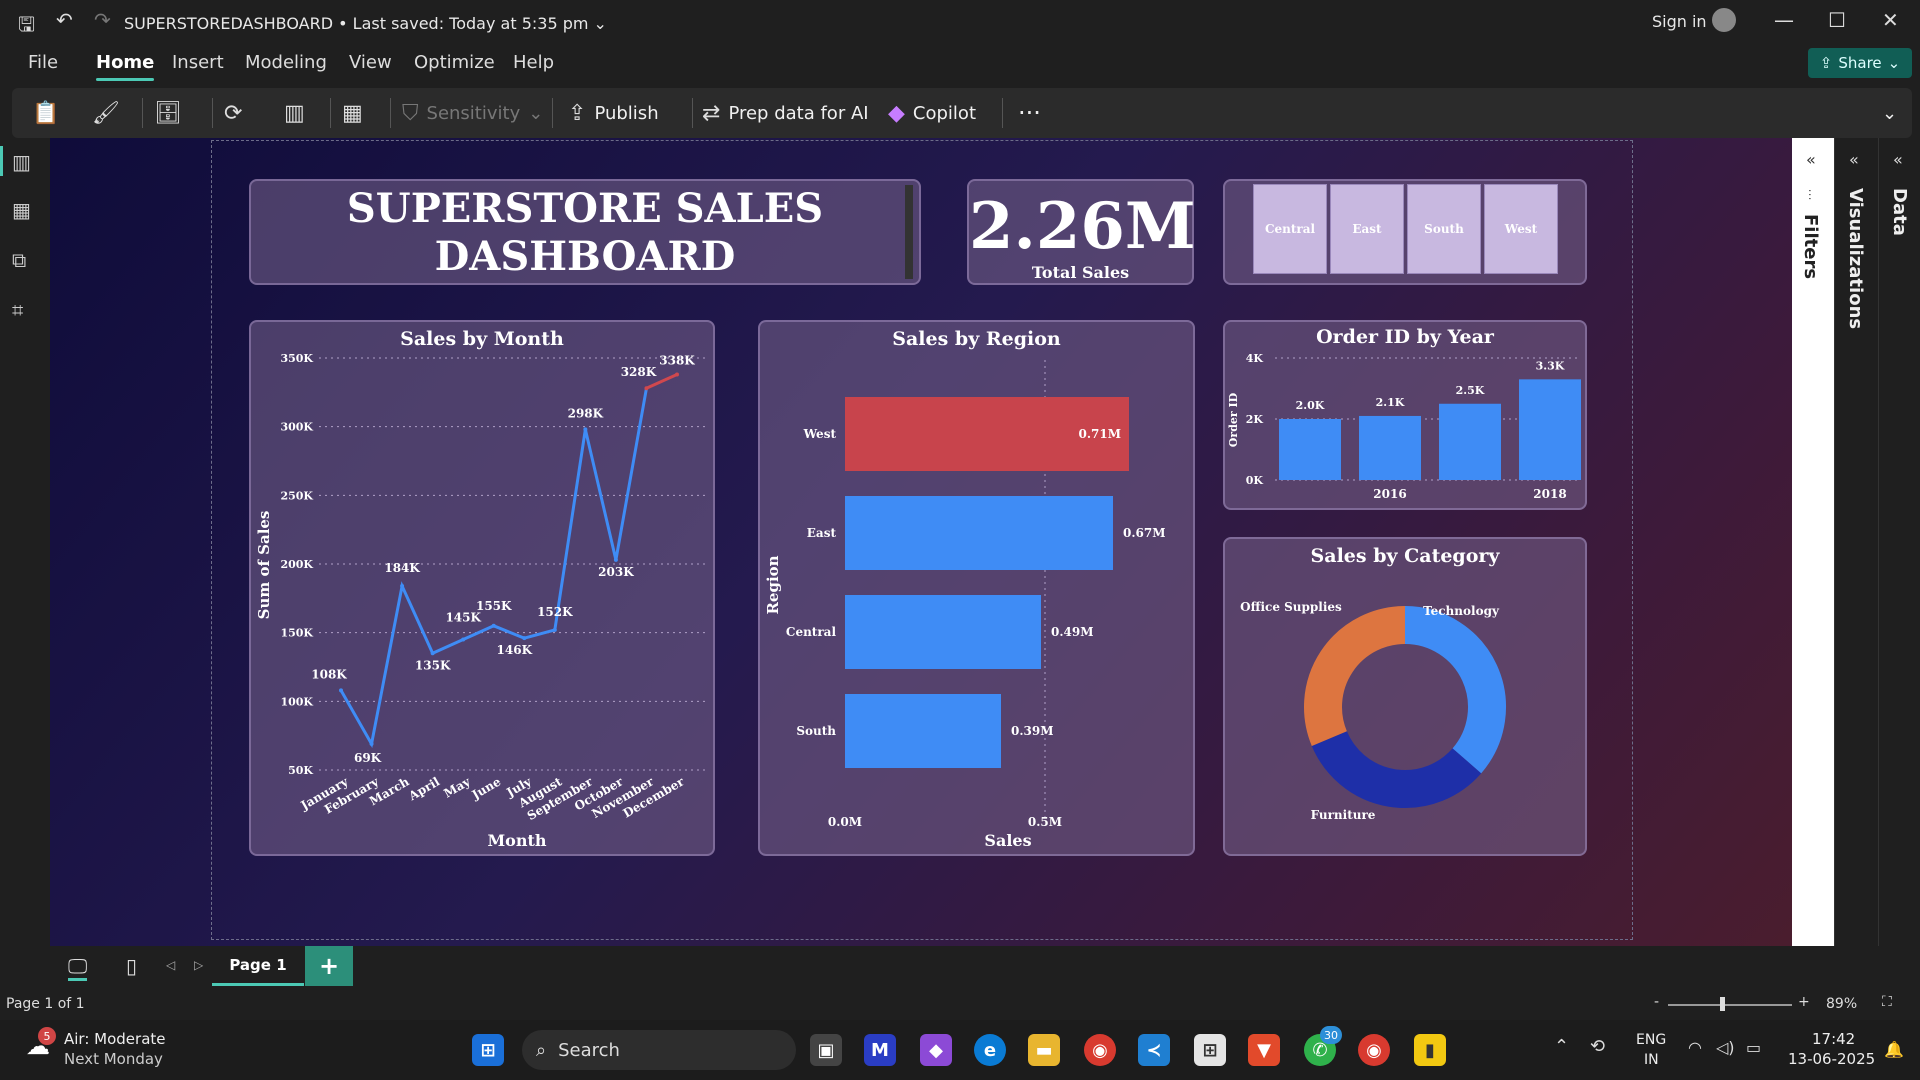  What do you see at coordinates (19, 260) in the screenshot?
I see `model-view-icon: ⧉` at bounding box center [19, 260].